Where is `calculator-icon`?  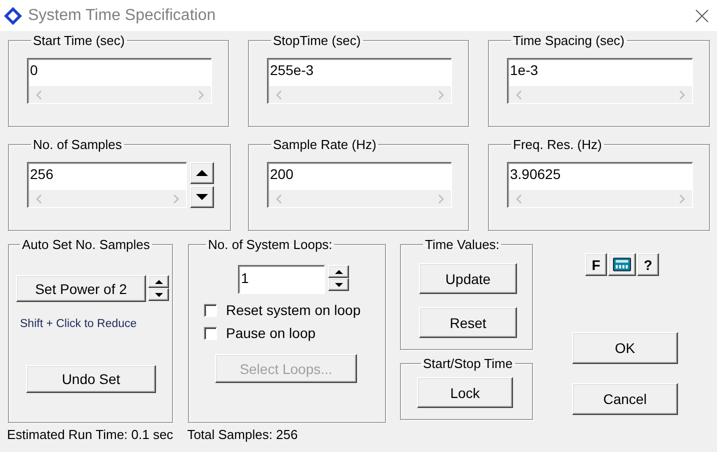
calculator-icon is located at coordinates (622, 264).